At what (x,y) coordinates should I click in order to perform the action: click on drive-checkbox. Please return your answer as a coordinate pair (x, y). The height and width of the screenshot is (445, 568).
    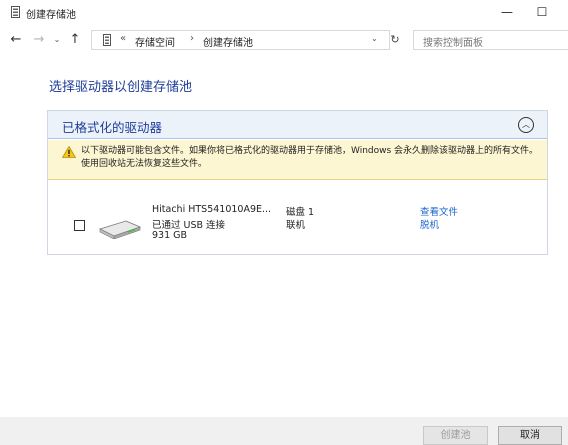
    Looking at the image, I should click on (79, 225).